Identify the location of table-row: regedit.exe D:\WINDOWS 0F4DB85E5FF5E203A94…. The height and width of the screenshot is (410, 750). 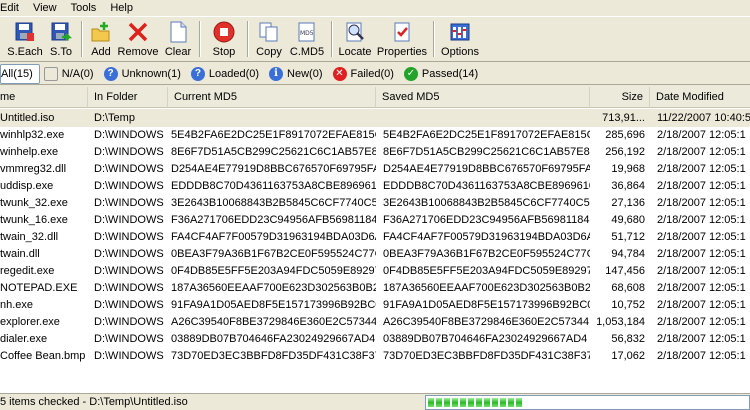
(375, 271).